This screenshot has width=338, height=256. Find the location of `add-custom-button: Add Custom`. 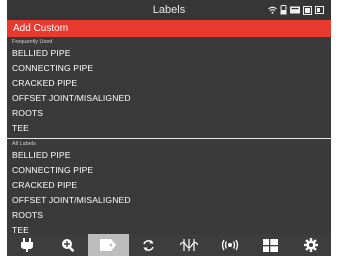

add-custom-button: Add Custom is located at coordinates (169, 28).